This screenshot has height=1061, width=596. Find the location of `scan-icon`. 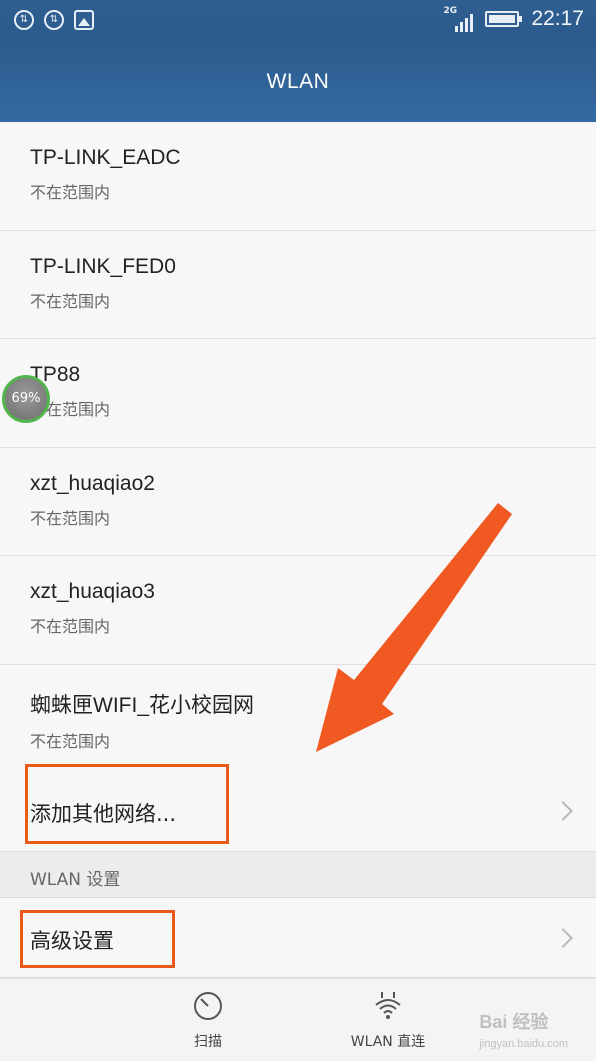

scan-icon is located at coordinates (208, 1006).